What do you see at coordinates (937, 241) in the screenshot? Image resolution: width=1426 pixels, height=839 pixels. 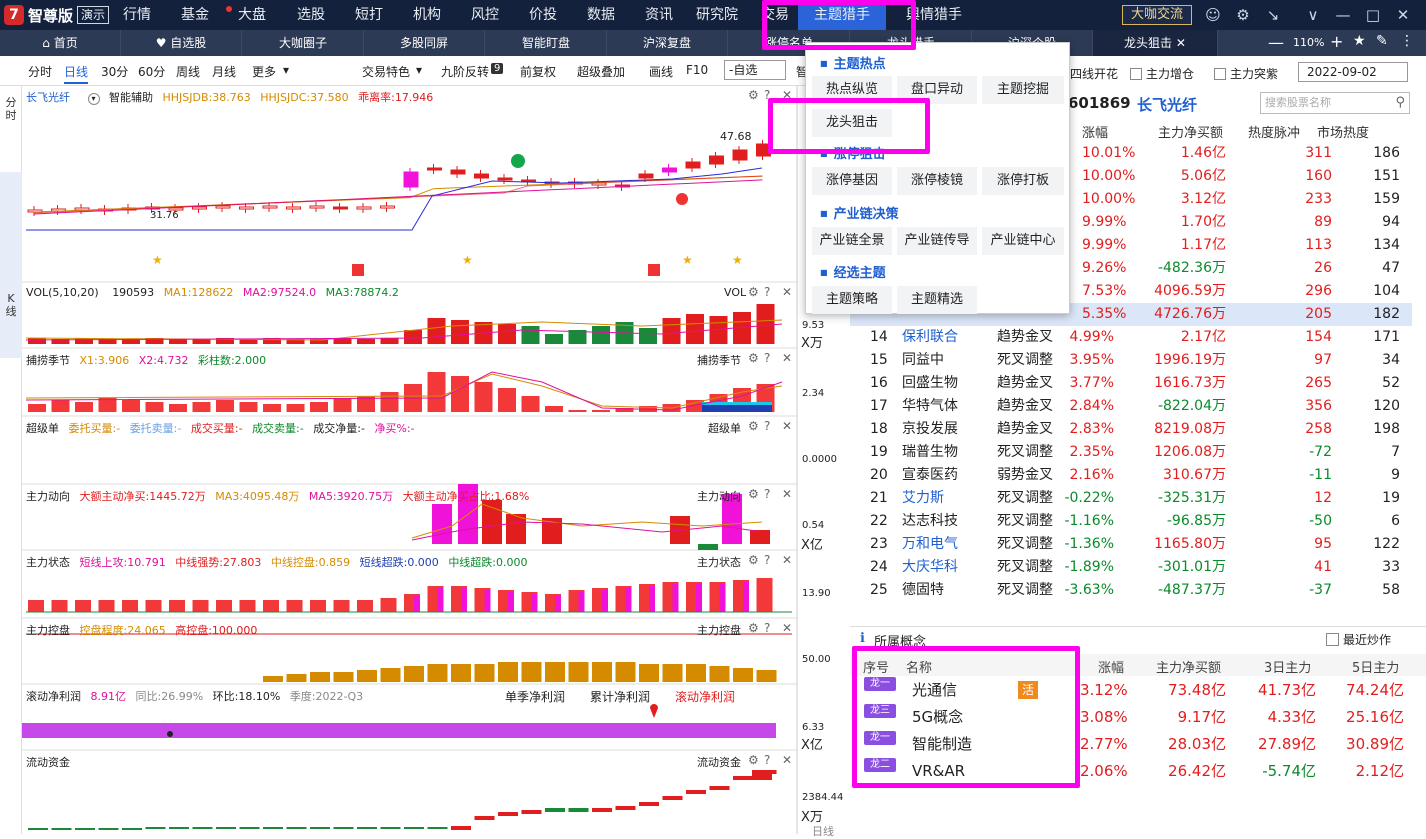 I see `dd-chain-transmission: 产业链传导` at bounding box center [937, 241].